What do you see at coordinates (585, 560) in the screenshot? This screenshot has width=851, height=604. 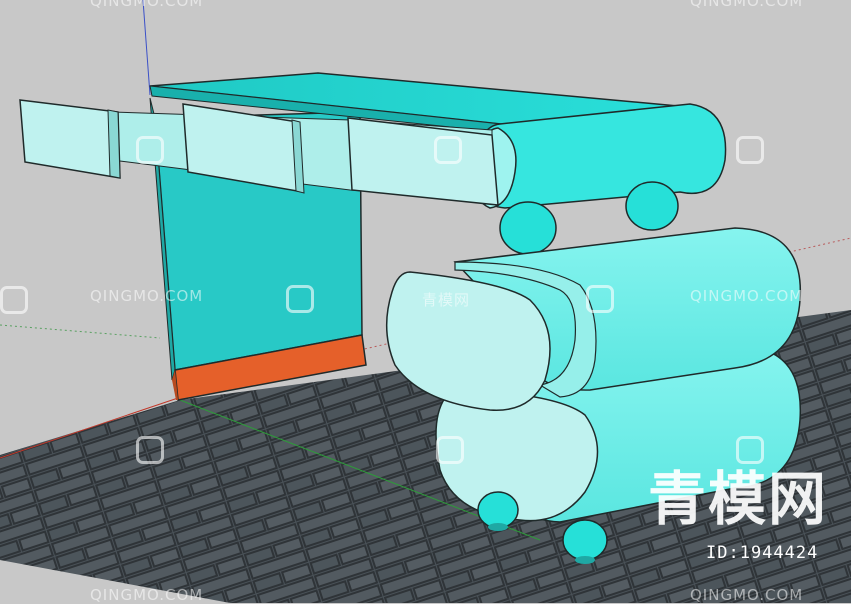 I see `cabinet-foot-front-base` at bounding box center [585, 560].